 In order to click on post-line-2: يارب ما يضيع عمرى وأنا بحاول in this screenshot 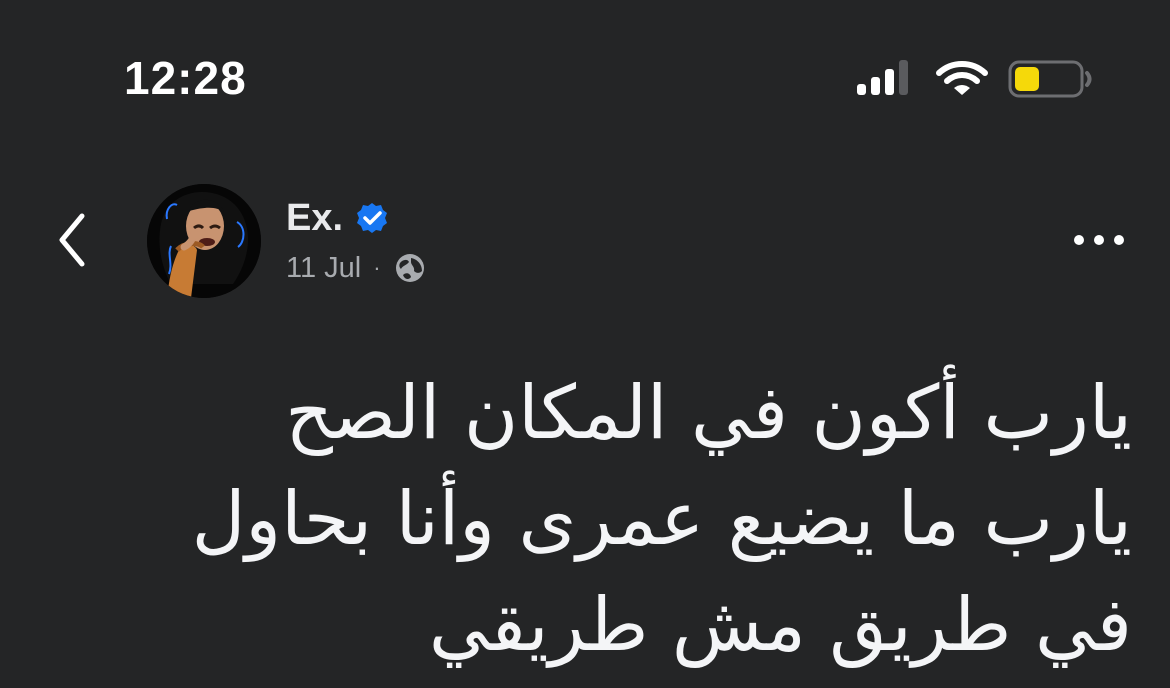, I will do `click(661, 519)`.